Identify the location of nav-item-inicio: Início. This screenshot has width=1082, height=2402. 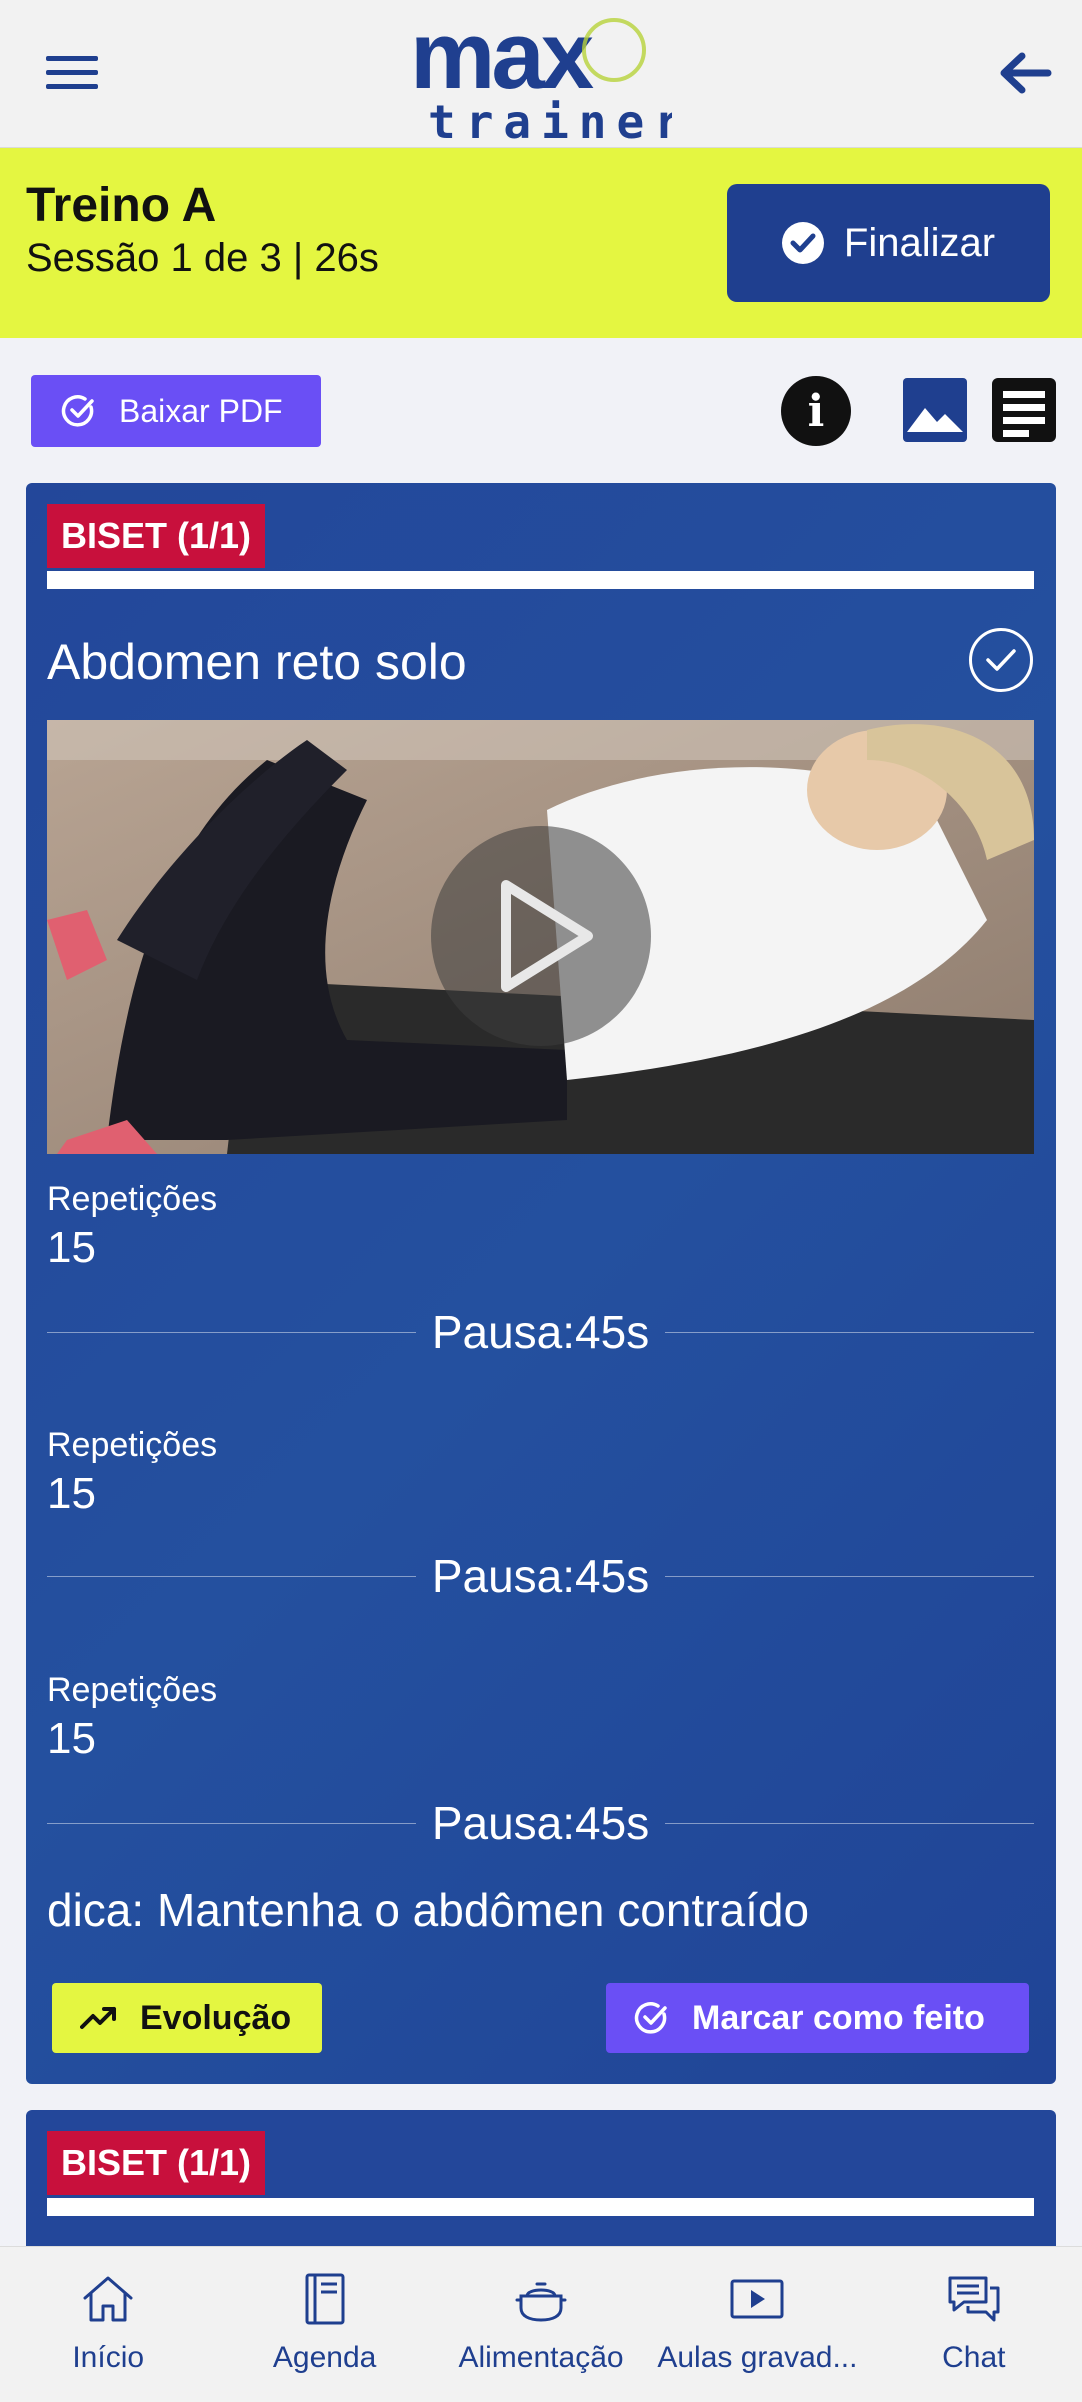
(108, 2324).